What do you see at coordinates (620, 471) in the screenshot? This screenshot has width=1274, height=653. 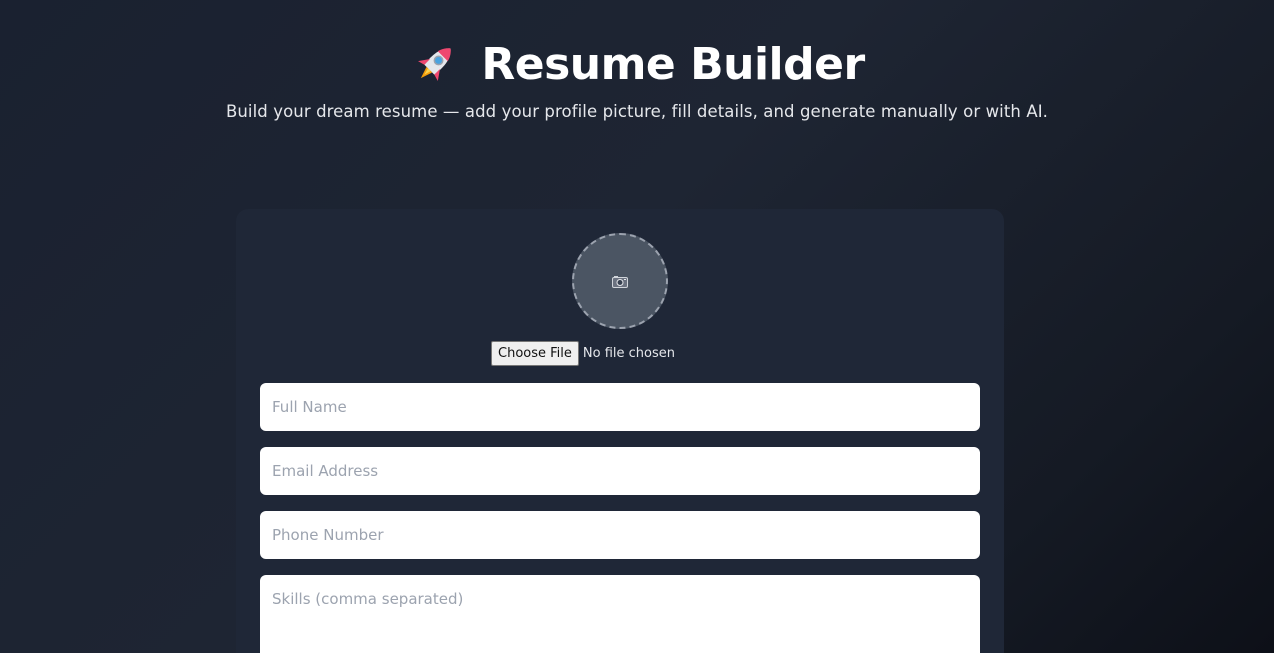 I see `email-input: Email Address` at bounding box center [620, 471].